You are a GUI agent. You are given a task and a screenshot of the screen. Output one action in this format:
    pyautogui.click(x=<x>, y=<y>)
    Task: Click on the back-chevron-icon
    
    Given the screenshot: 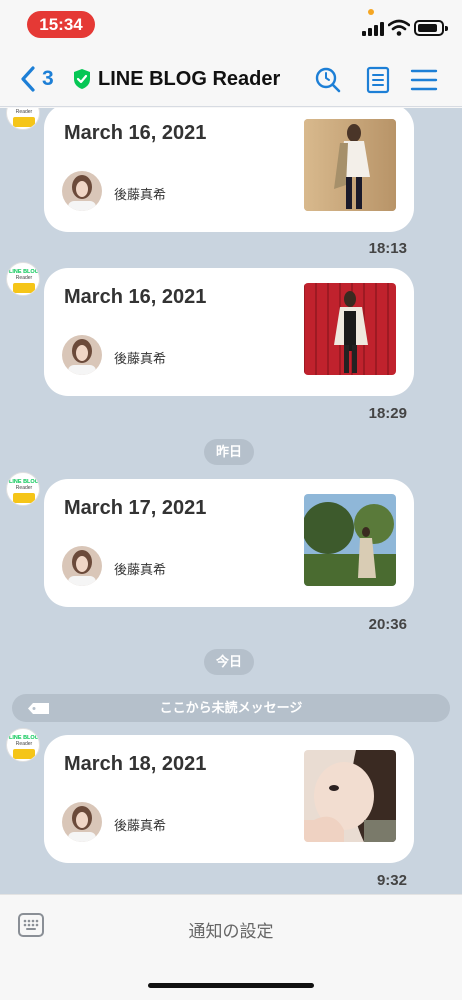 What is the action you would take?
    pyautogui.click(x=28, y=79)
    